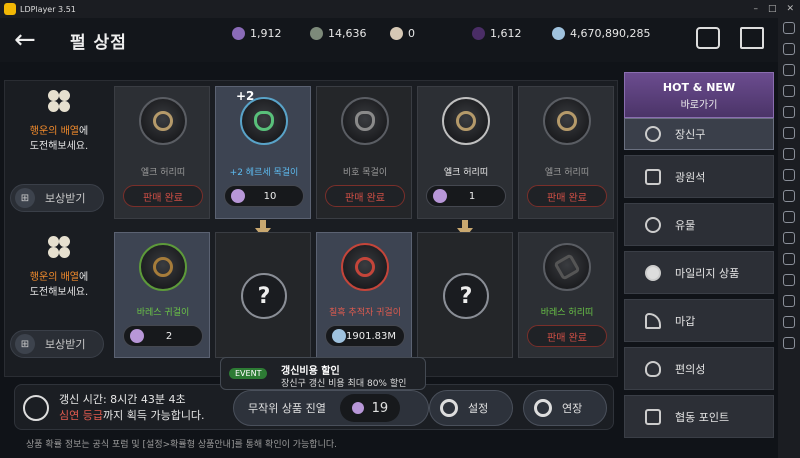  What do you see at coordinates (789, 343) in the screenshot?
I see `recent-nav-icon` at bounding box center [789, 343].